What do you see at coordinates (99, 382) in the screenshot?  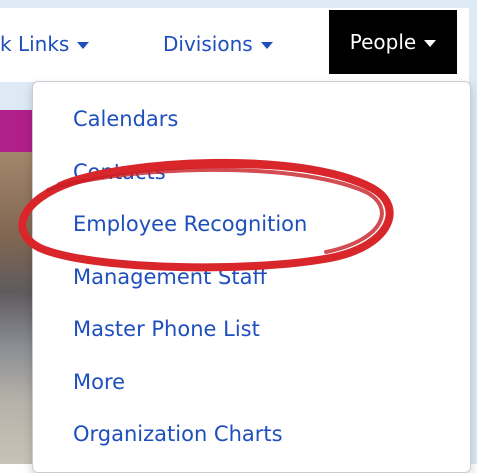 I see `menu-item-more: More` at bounding box center [99, 382].